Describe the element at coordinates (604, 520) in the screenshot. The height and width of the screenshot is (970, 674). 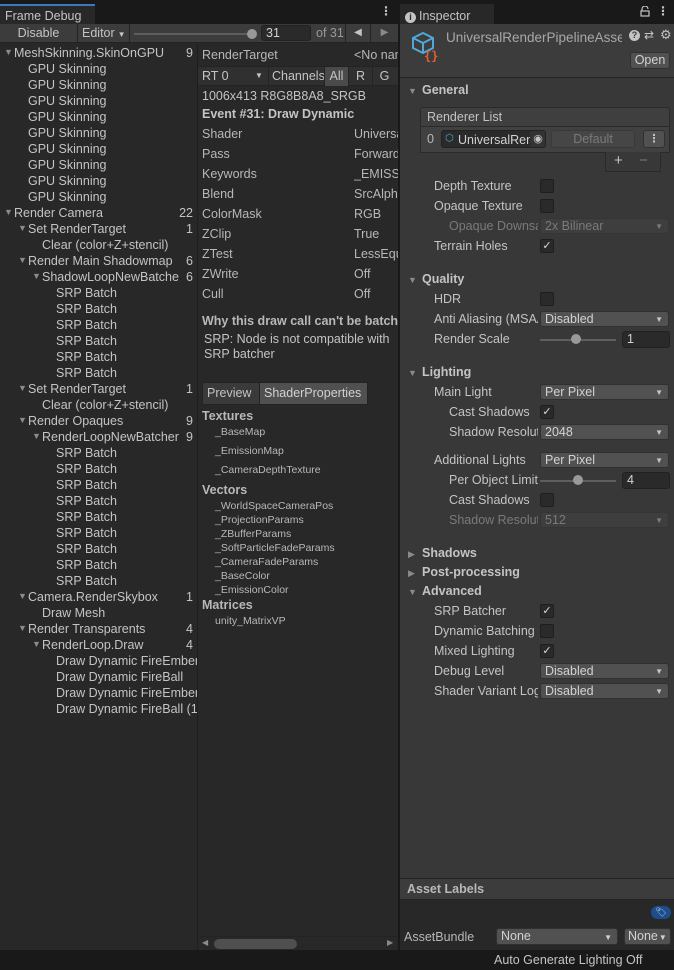
I see `additional-shadow-resolution-dropdown: 512 ▼` at that location.